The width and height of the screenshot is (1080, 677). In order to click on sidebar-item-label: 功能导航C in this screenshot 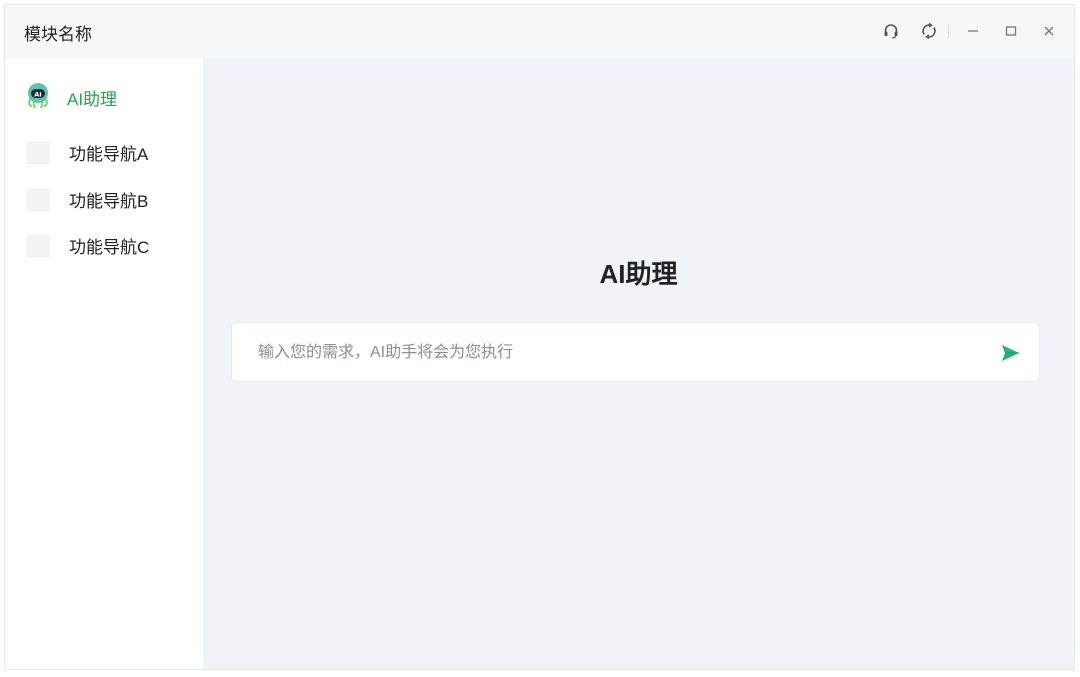, I will do `click(109, 247)`.